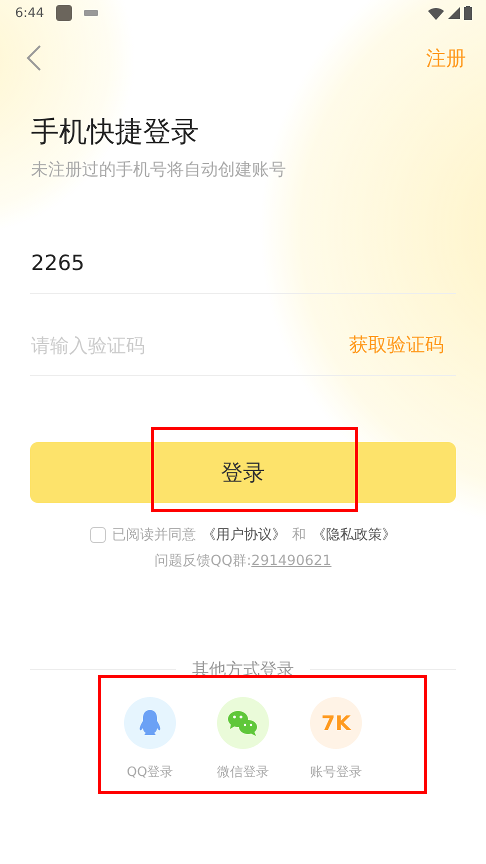 The height and width of the screenshot is (864, 486). I want to click on chat-bubbles-icon, so click(243, 723).